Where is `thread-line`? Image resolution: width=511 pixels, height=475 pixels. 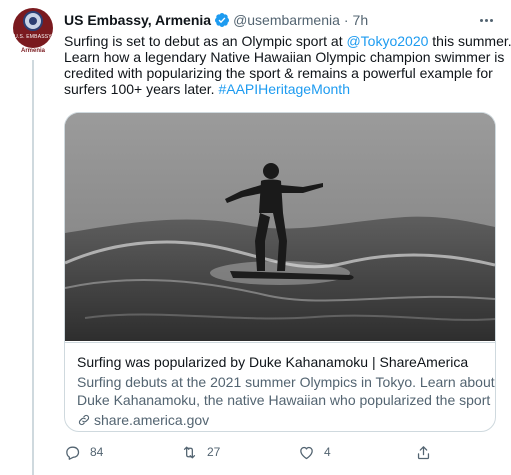
thread-line is located at coordinates (33, 267).